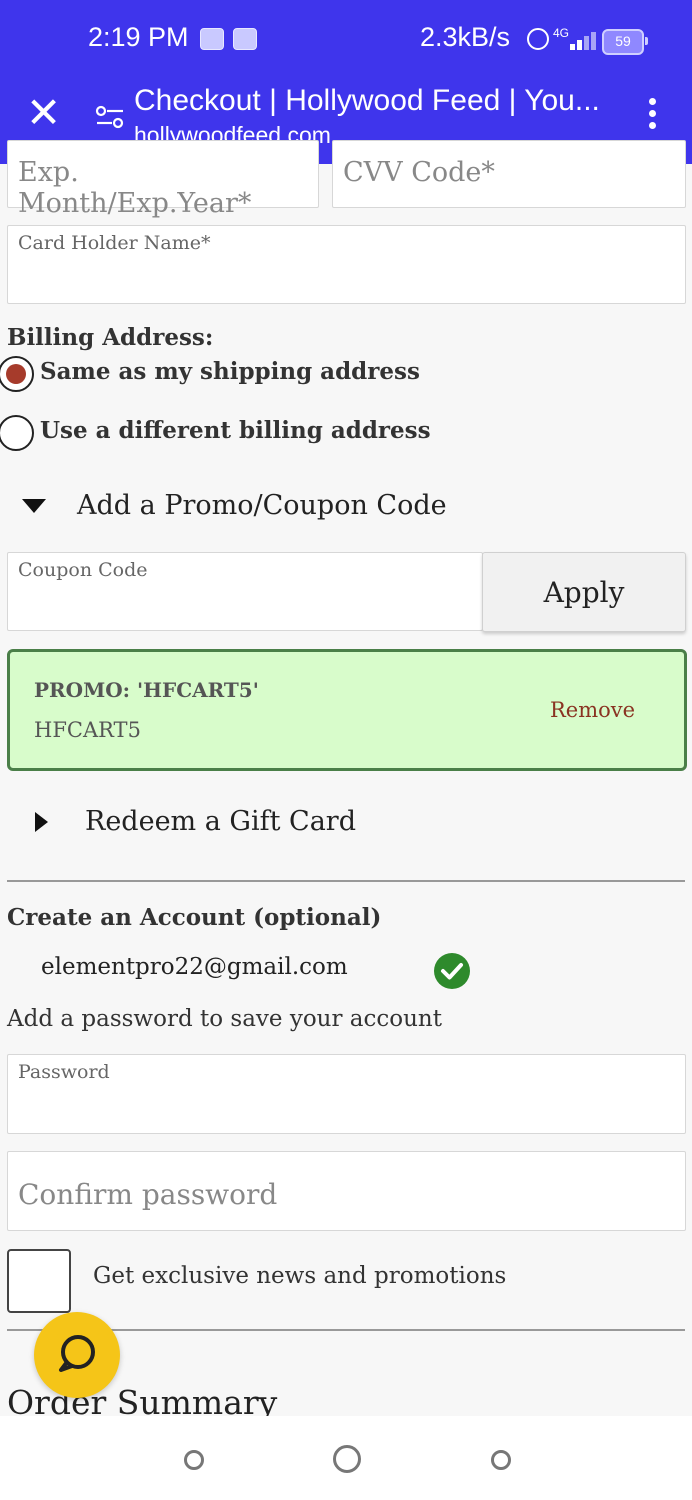  What do you see at coordinates (34, 505) in the screenshot?
I see `caret-down-icon` at bounding box center [34, 505].